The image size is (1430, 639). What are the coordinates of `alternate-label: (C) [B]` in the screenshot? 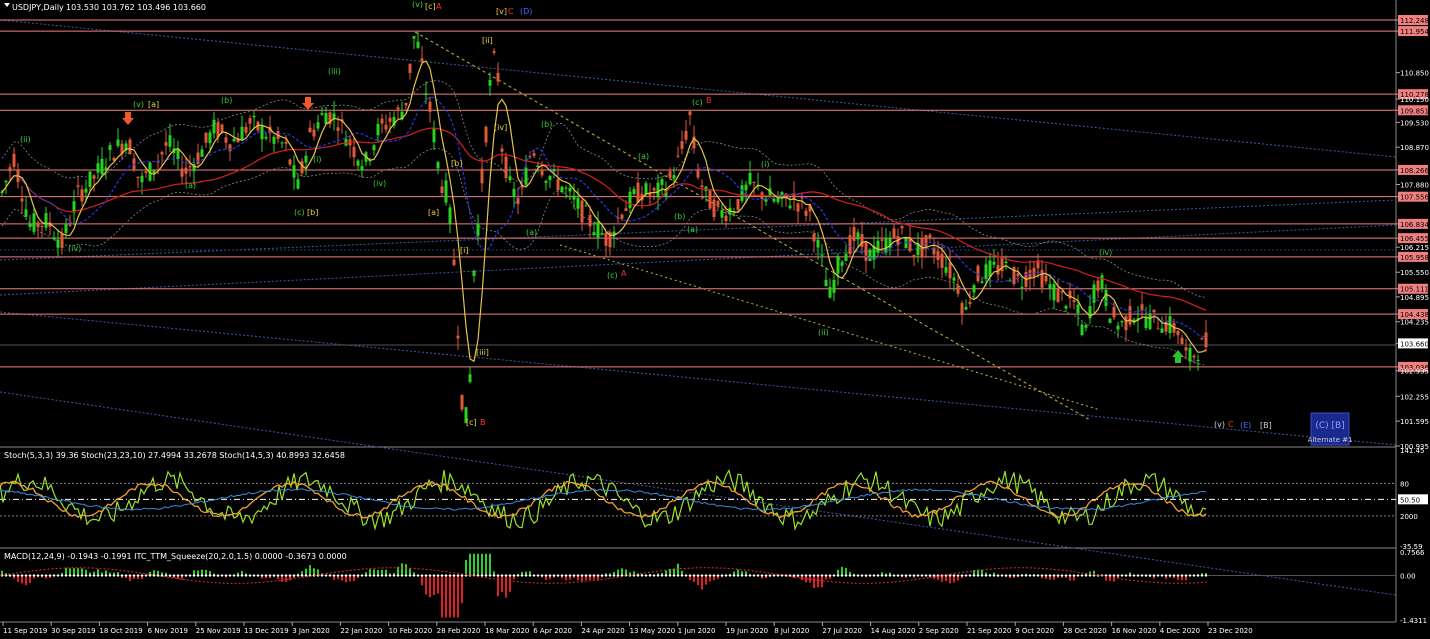 It's located at (1329, 426).